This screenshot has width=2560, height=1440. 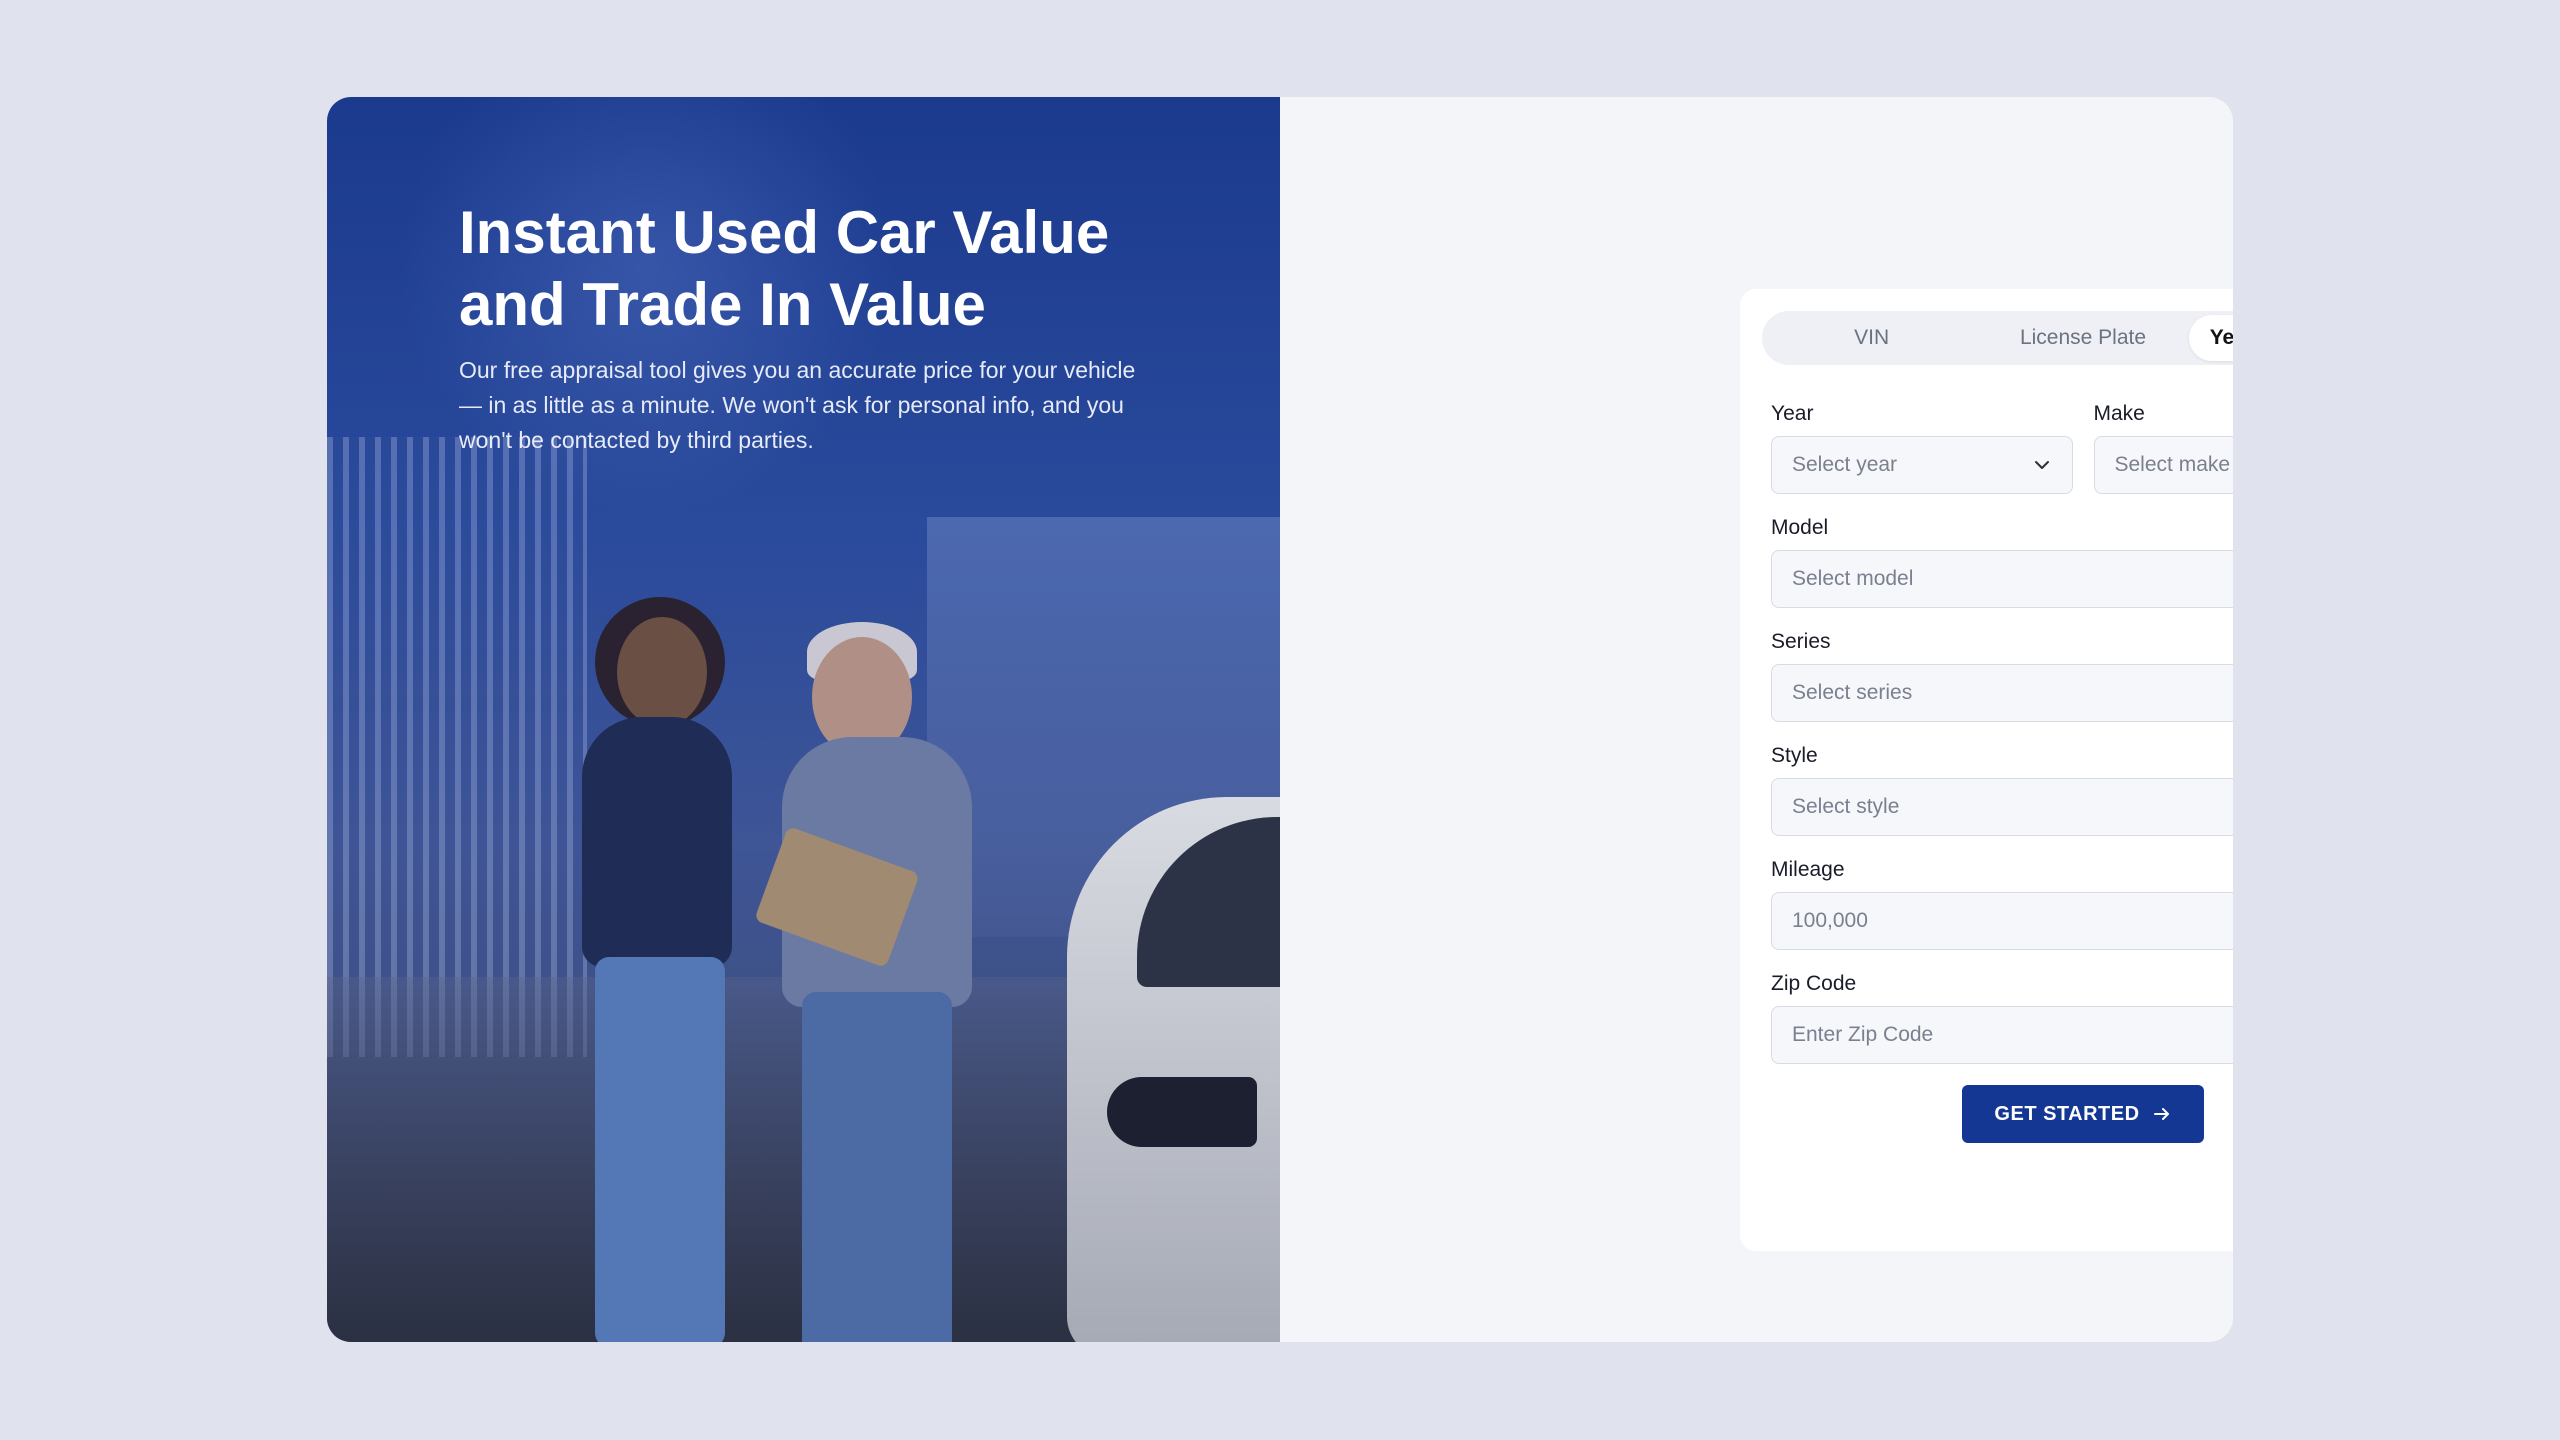 What do you see at coordinates (2172, 464) in the screenshot?
I see `make-select-placeholder: Select make` at bounding box center [2172, 464].